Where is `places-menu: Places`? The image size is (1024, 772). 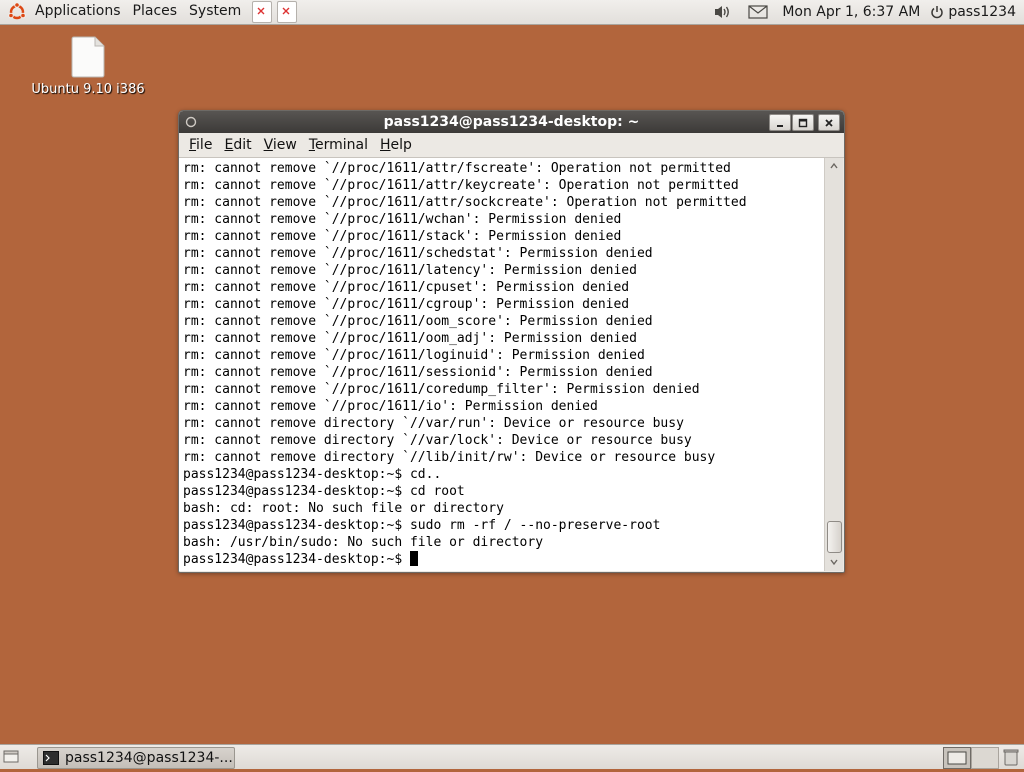
places-menu: Places is located at coordinates (155, 12).